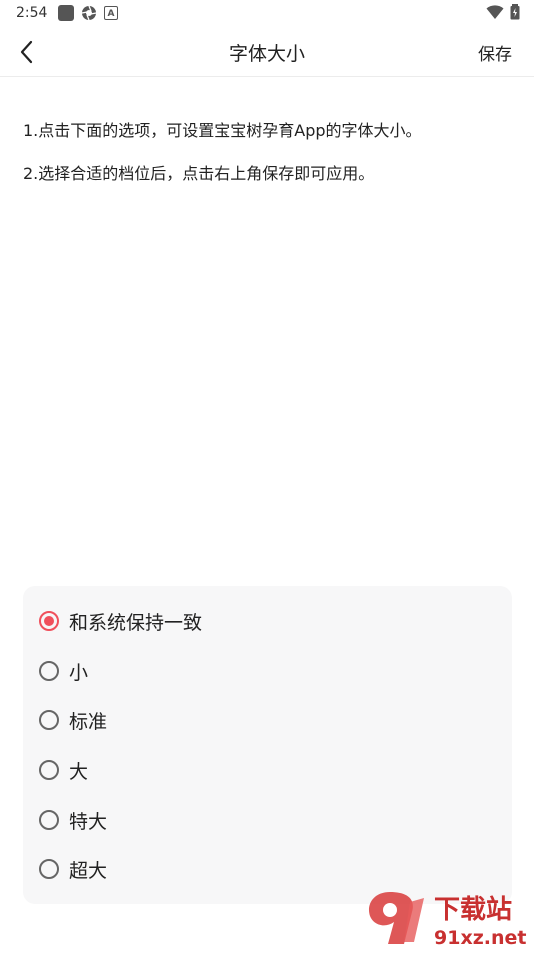  I want to click on instruction-1: 1.点击下面的选项，可设置宝宝树孕育App的字体大小。, so click(222, 130).